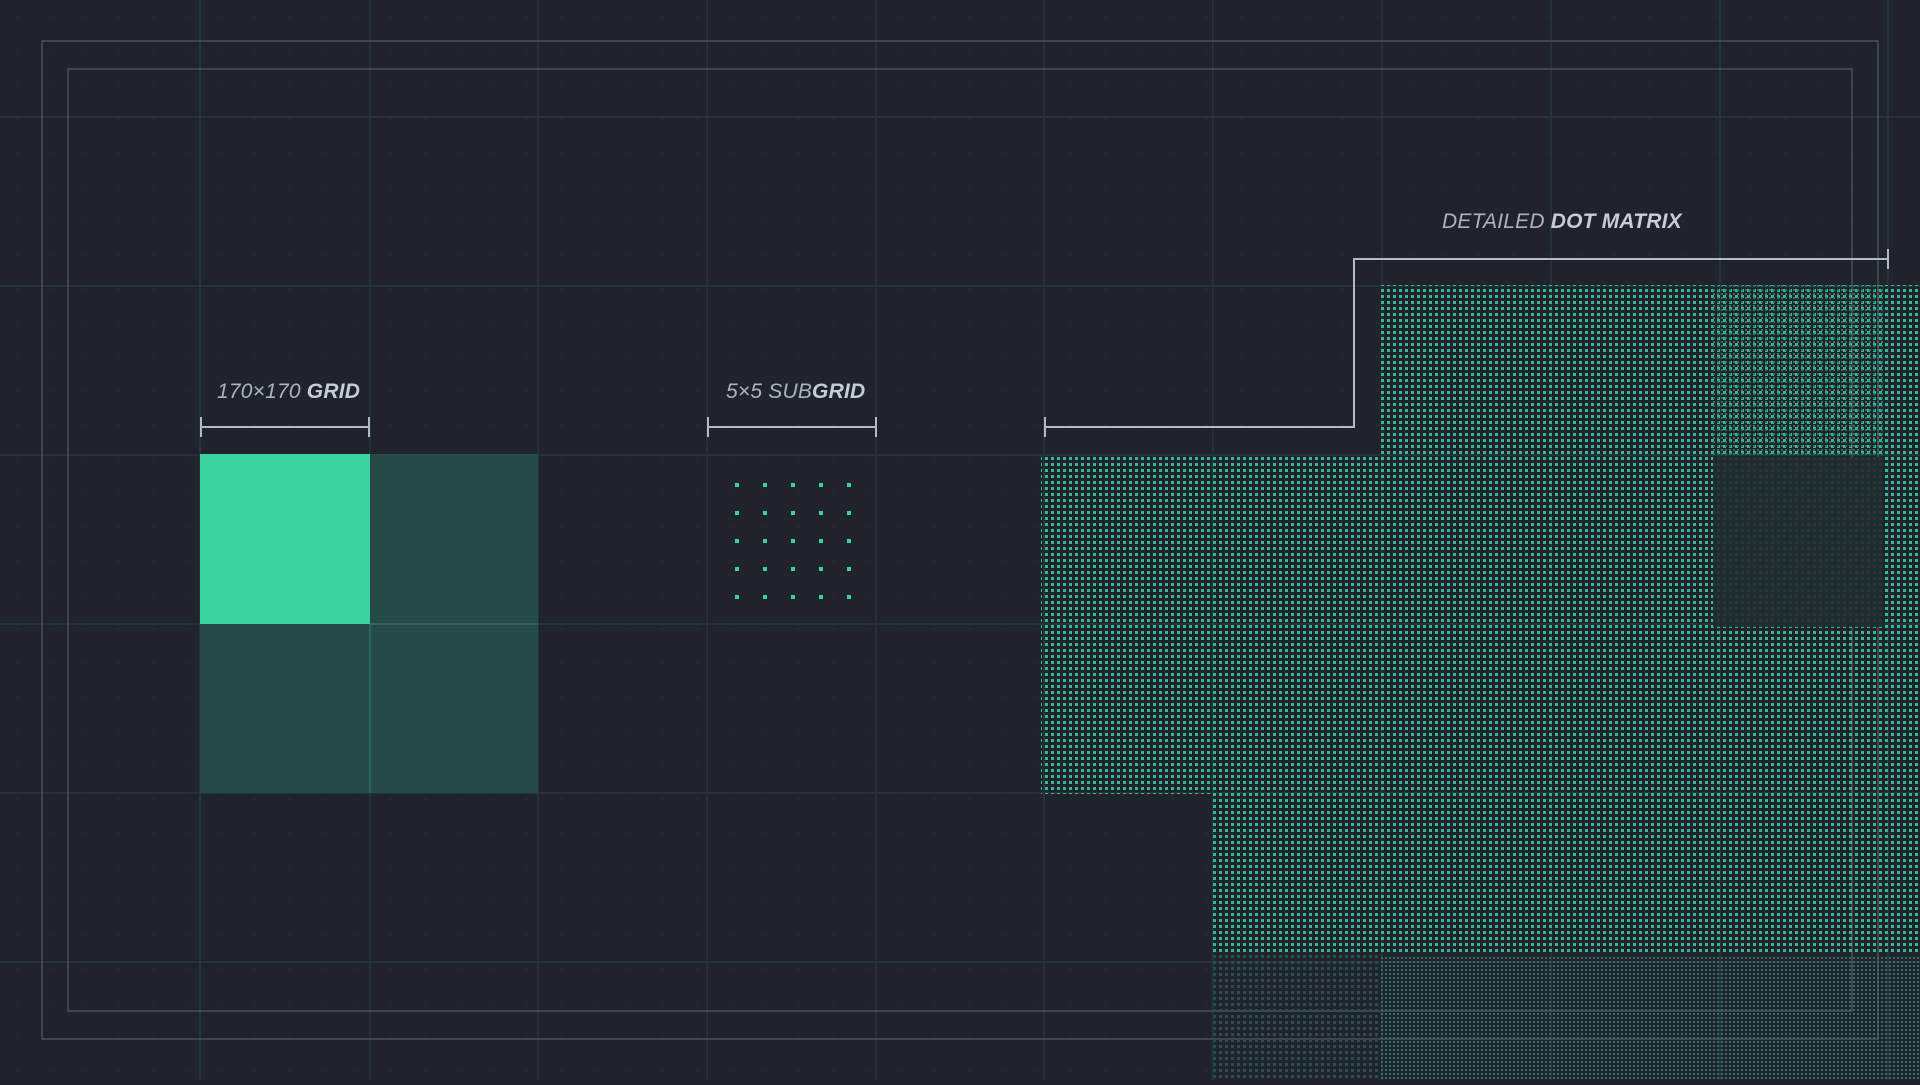 This screenshot has width=1920, height=1085. I want to click on grid-tiles, so click(369, 623).